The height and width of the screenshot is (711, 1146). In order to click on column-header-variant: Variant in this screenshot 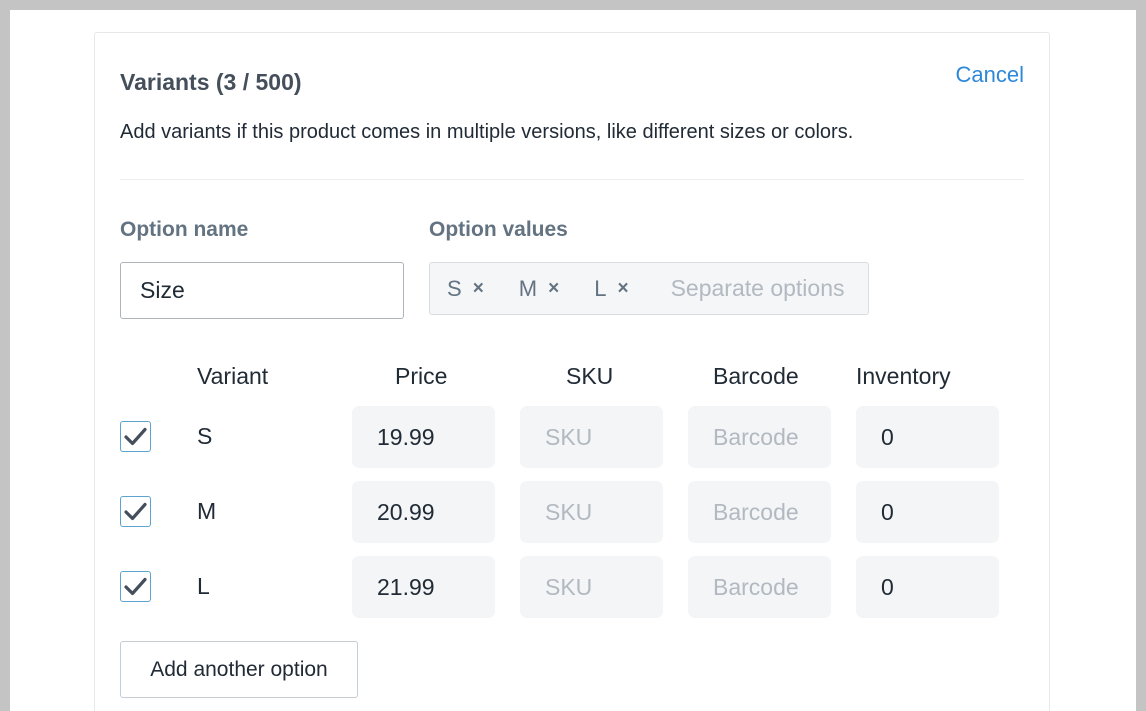, I will do `click(233, 376)`.